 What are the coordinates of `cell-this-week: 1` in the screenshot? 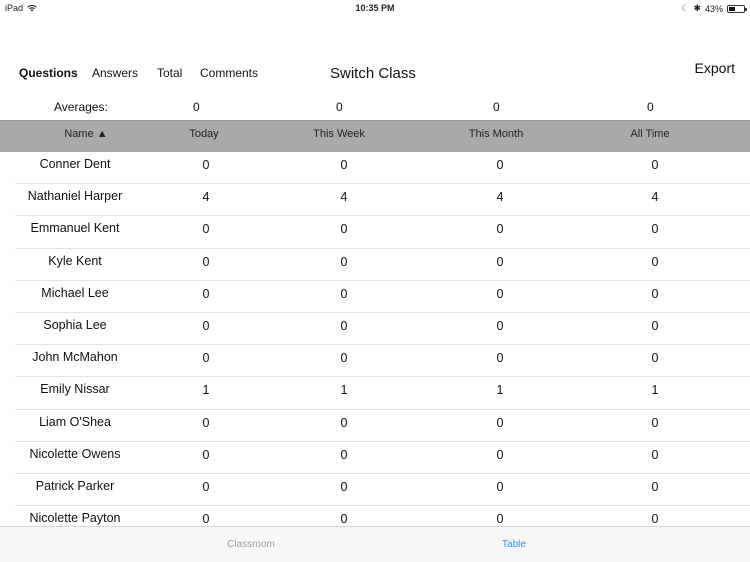 It's located at (344, 390).